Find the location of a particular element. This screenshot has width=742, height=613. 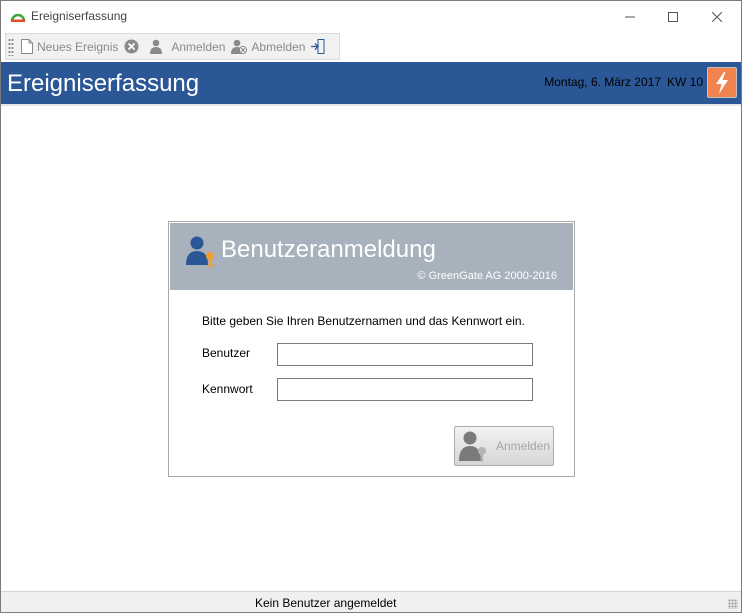

cancel-button is located at coordinates (133, 47).